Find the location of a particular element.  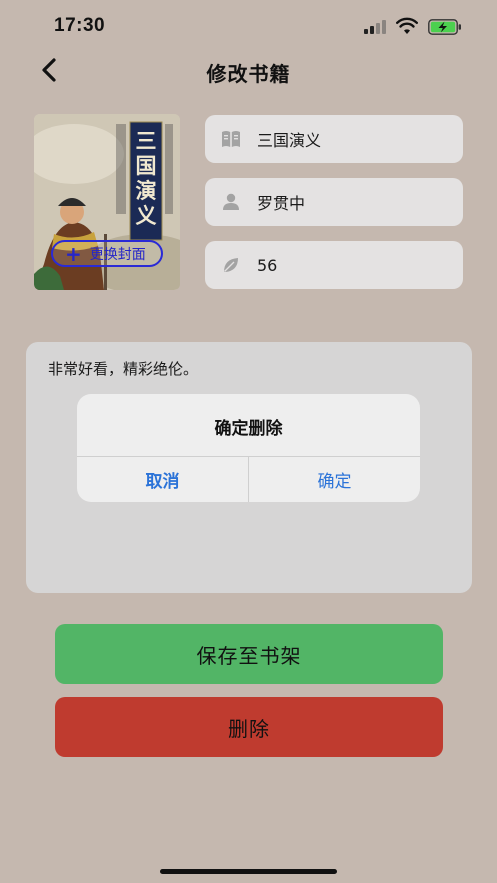

author-field: 罗贯中 is located at coordinates (334, 202).